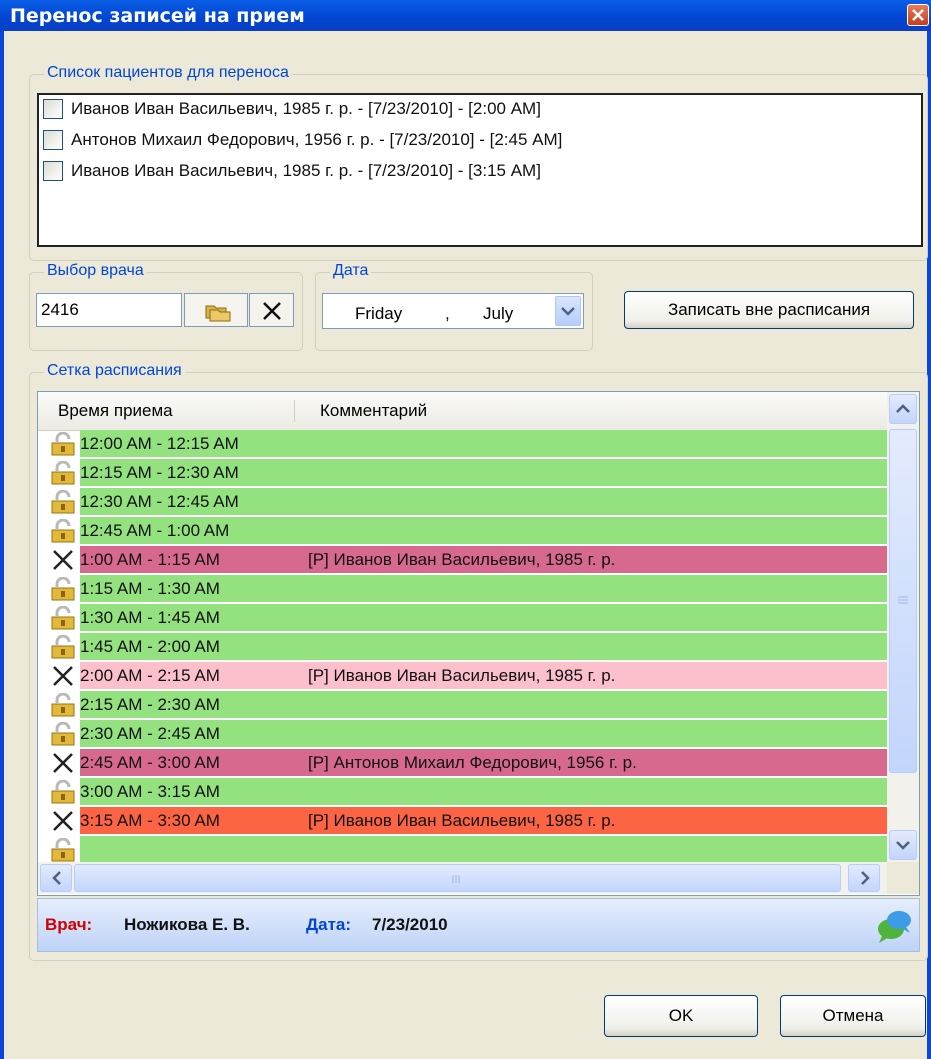 This screenshot has width=931, height=1059. What do you see at coordinates (294, 411) in the screenshot?
I see `column-divider` at bounding box center [294, 411].